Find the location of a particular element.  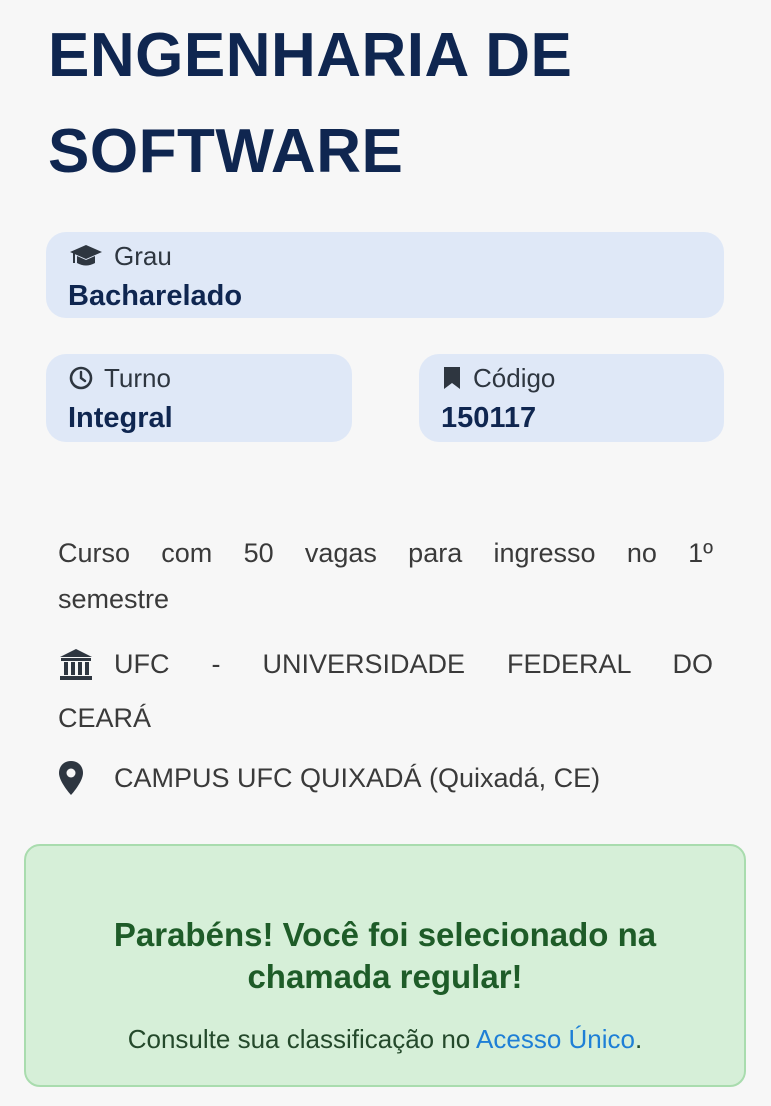

grau-card: Grau Bacharelado is located at coordinates (385, 275).